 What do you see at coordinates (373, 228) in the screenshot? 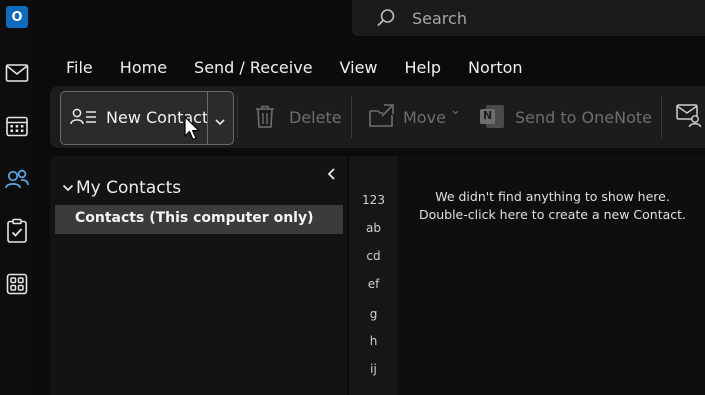
I see `index-item: ab` at bounding box center [373, 228].